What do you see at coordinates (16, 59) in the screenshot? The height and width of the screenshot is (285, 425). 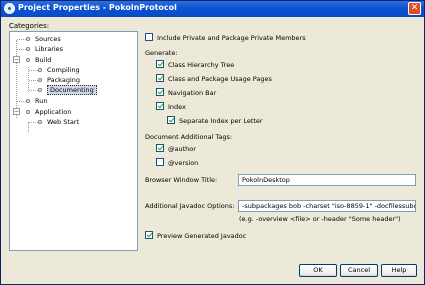 I see `build-expander-icon: −` at bounding box center [16, 59].